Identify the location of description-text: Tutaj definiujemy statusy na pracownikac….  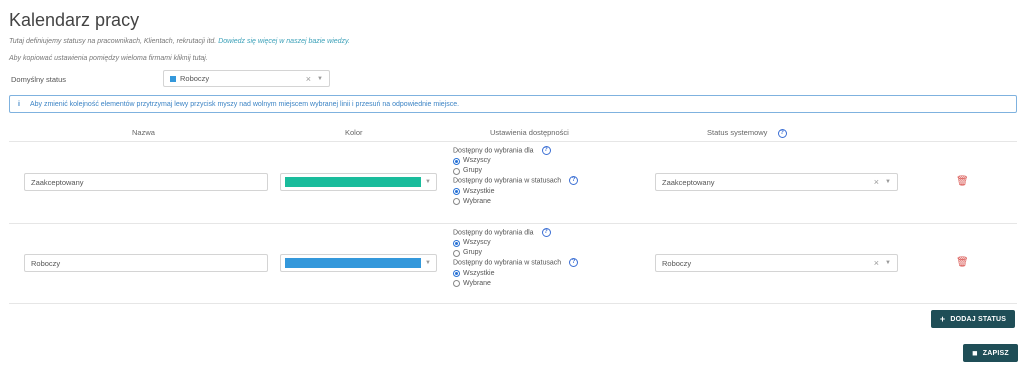
(113, 41).